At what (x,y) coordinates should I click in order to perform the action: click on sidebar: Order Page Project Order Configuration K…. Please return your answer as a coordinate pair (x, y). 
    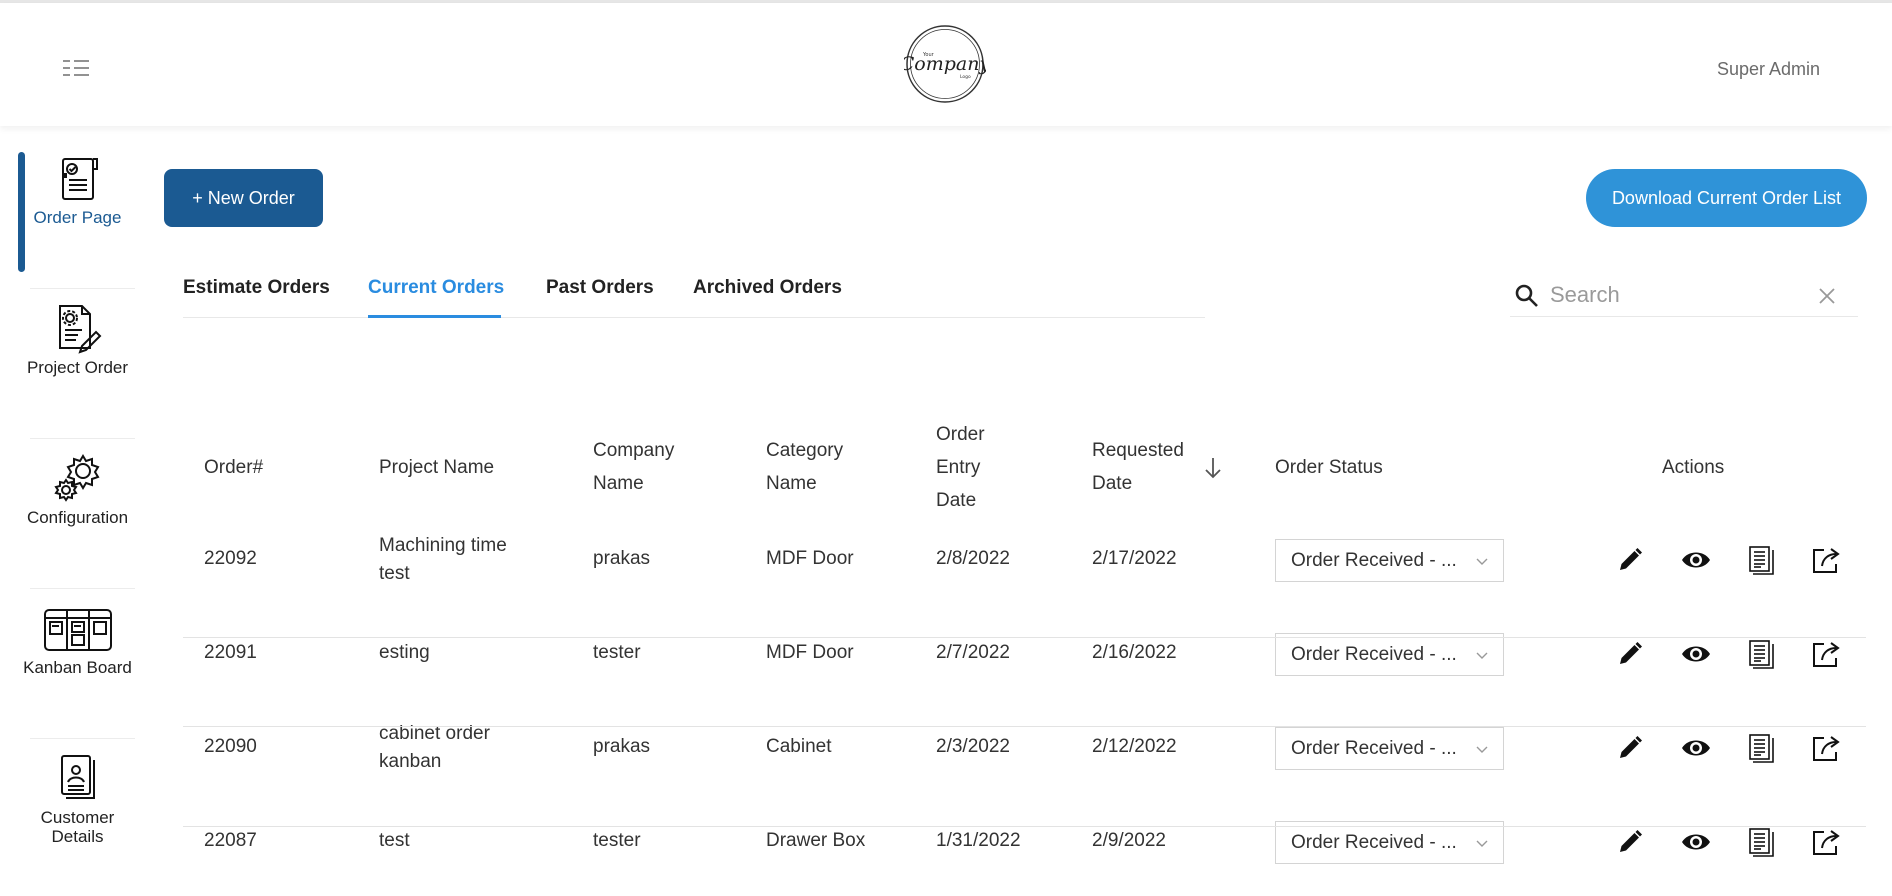
    Looking at the image, I should click on (72, 511).